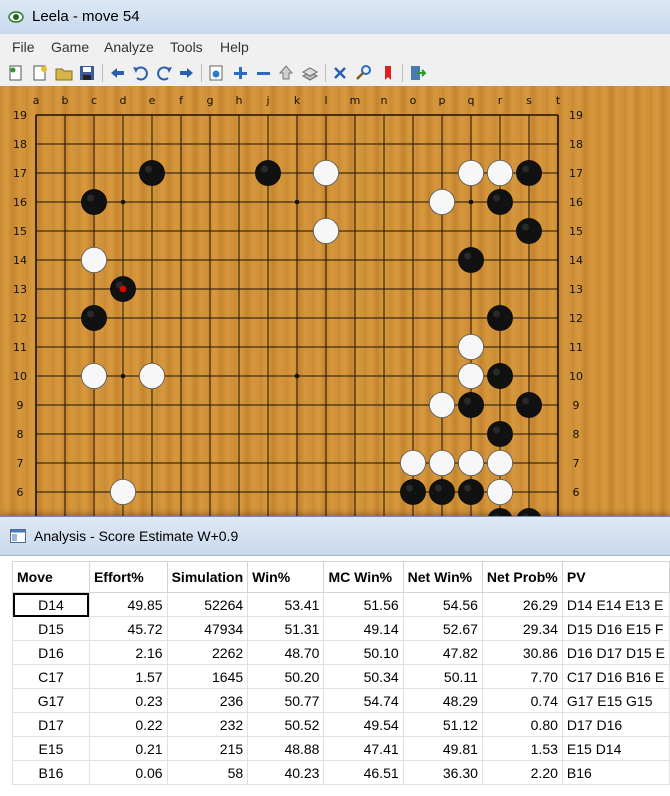  I want to click on row-label-right: 12, so click(576, 318).